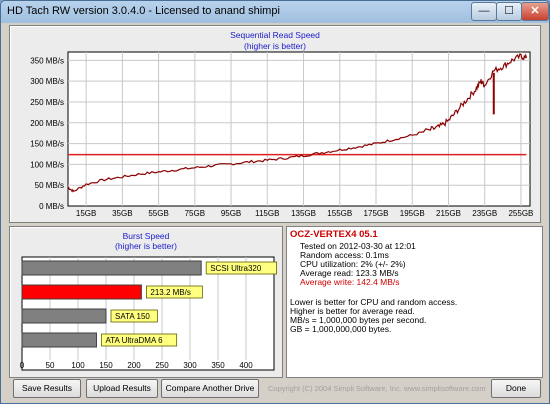  What do you see at coordinates (49, 185) in the screenshot?
I see `read-y-tick-label: 50 MB/s` at bounding box center [49, 185].